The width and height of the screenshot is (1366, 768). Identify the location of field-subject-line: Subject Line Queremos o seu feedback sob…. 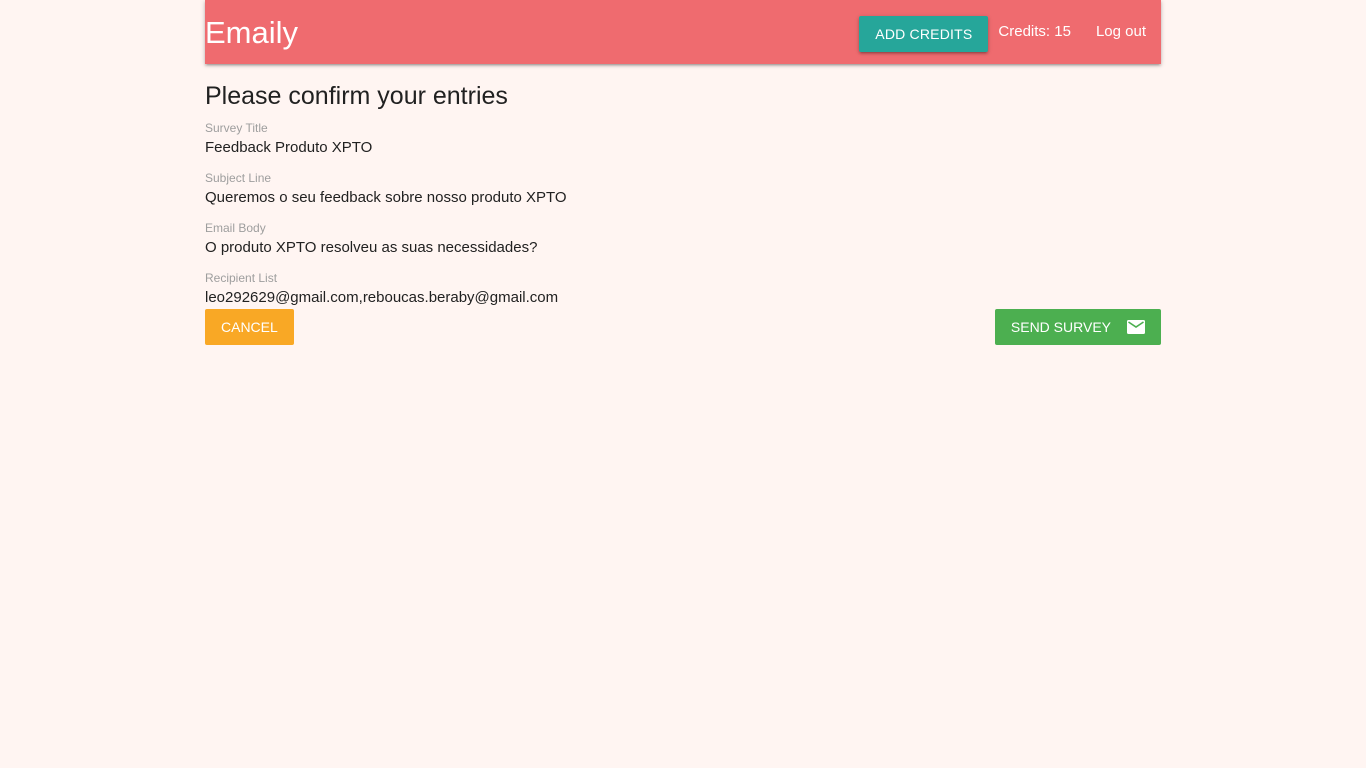
(683, 189).